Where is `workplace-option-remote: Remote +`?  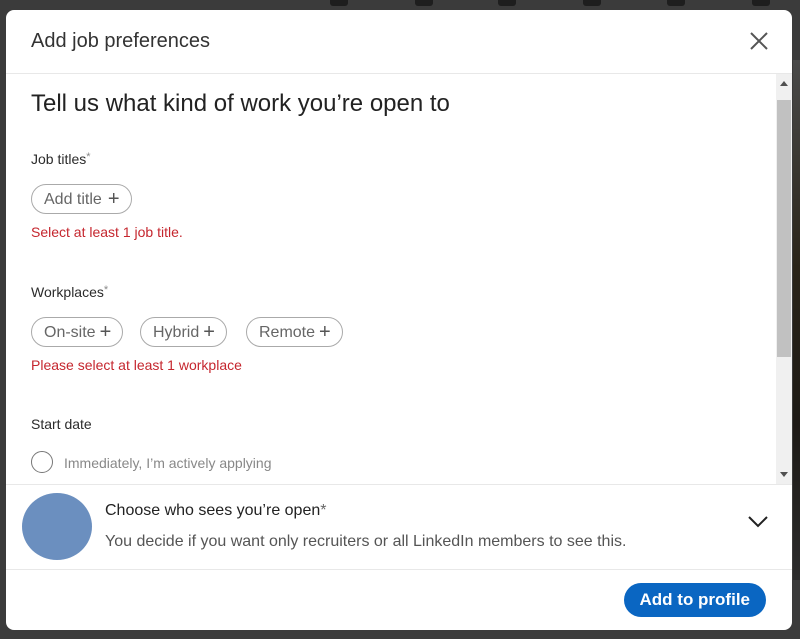
workplace-option-remote: Remote + is located at coordinates (294, 332).